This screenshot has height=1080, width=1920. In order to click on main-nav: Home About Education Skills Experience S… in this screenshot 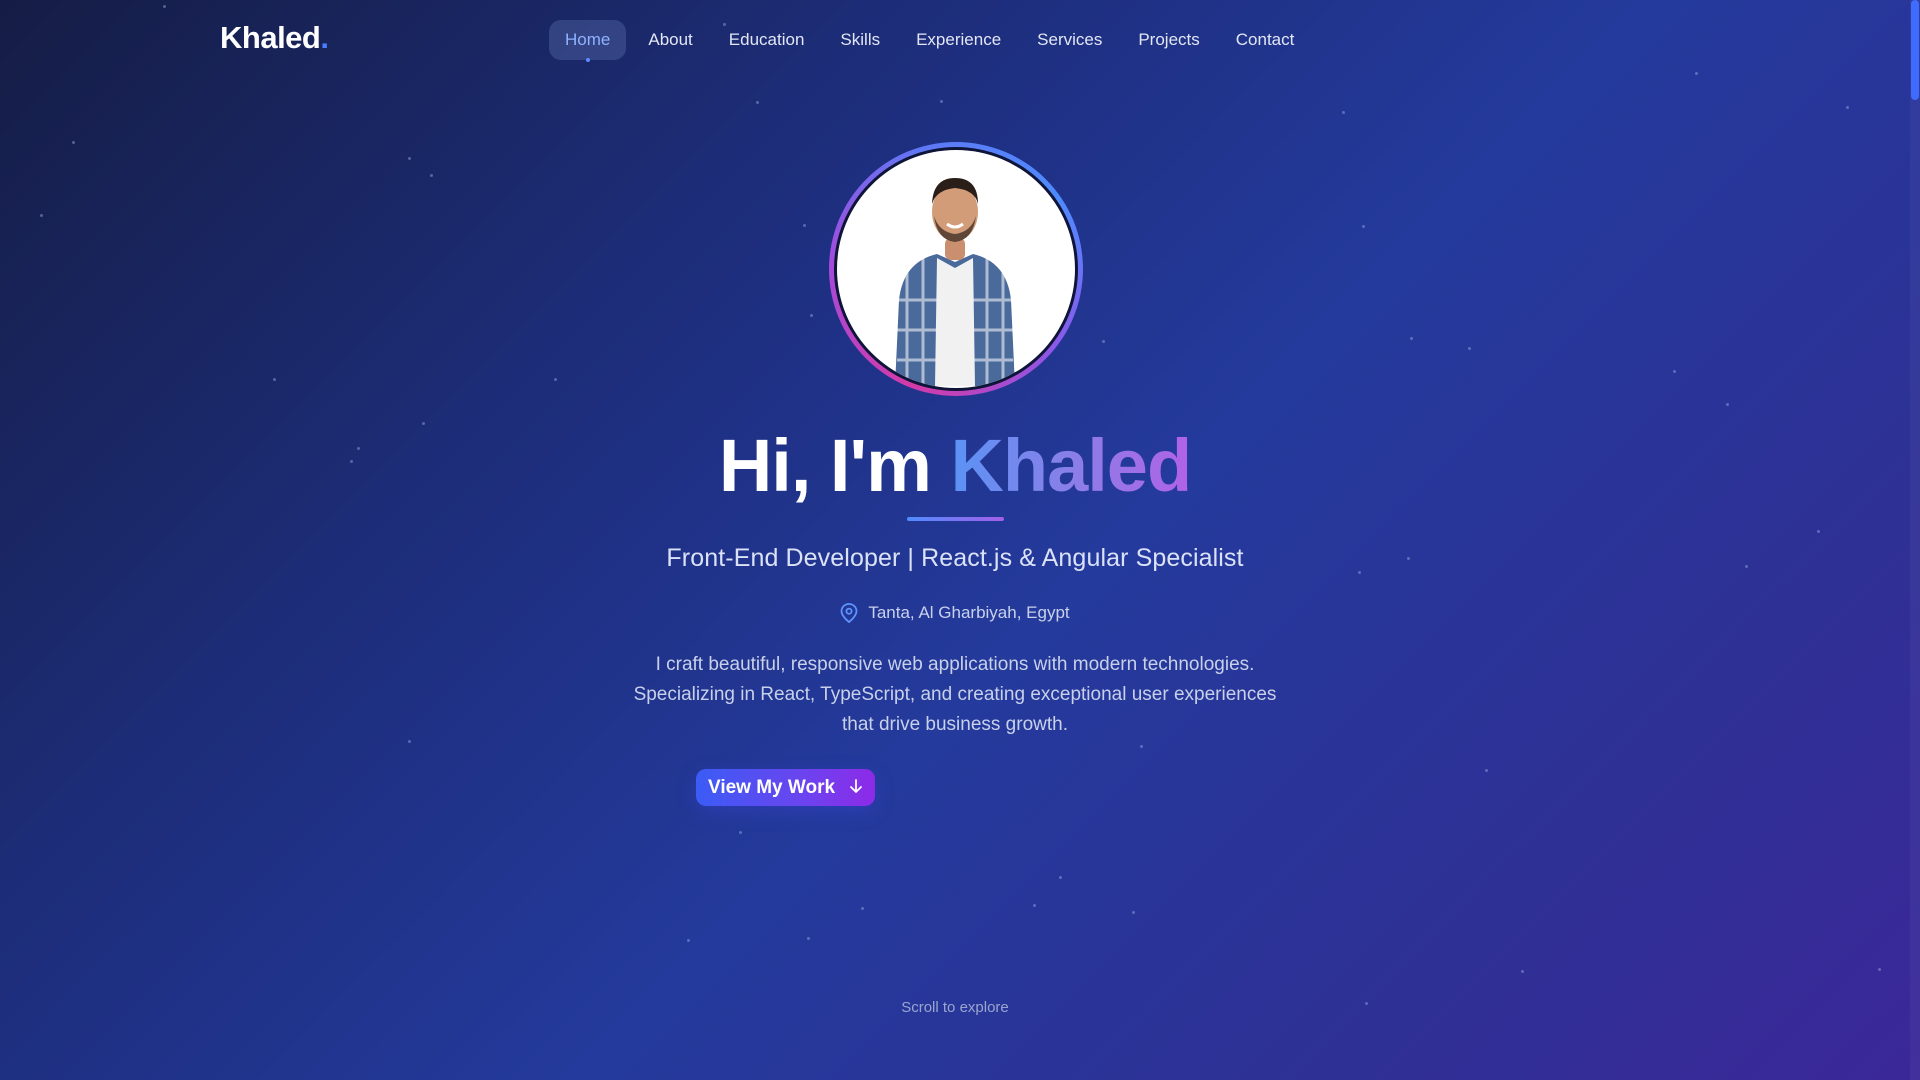, I will do `click(931, 41)`.